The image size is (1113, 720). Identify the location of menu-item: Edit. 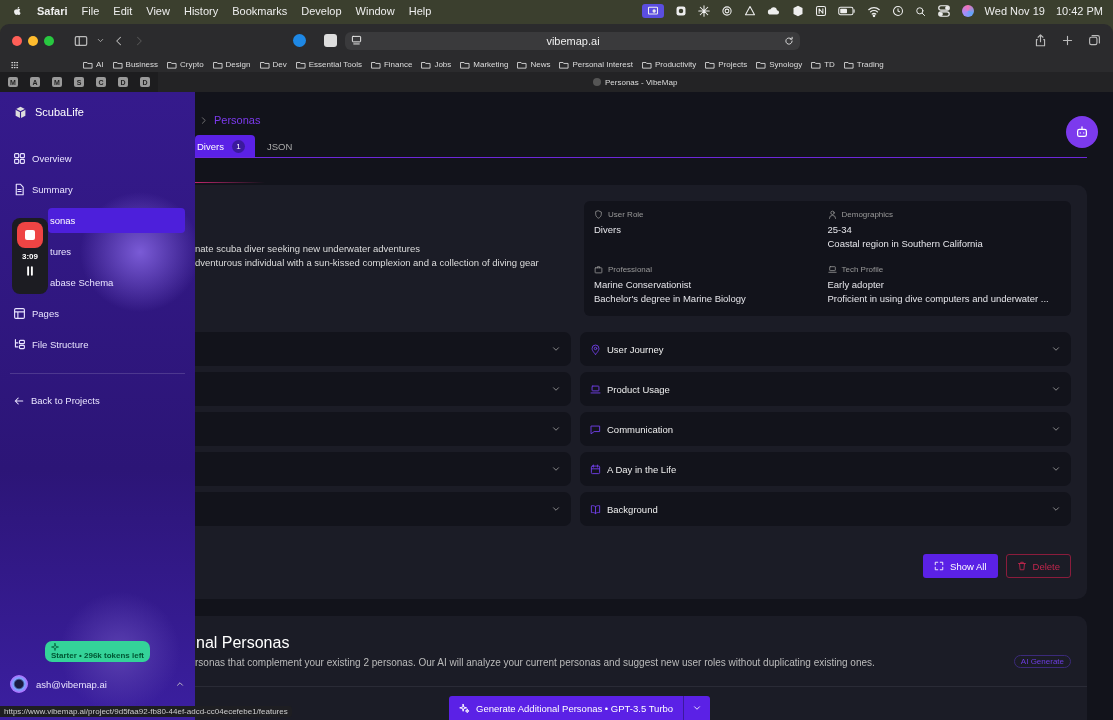
(123, 11).